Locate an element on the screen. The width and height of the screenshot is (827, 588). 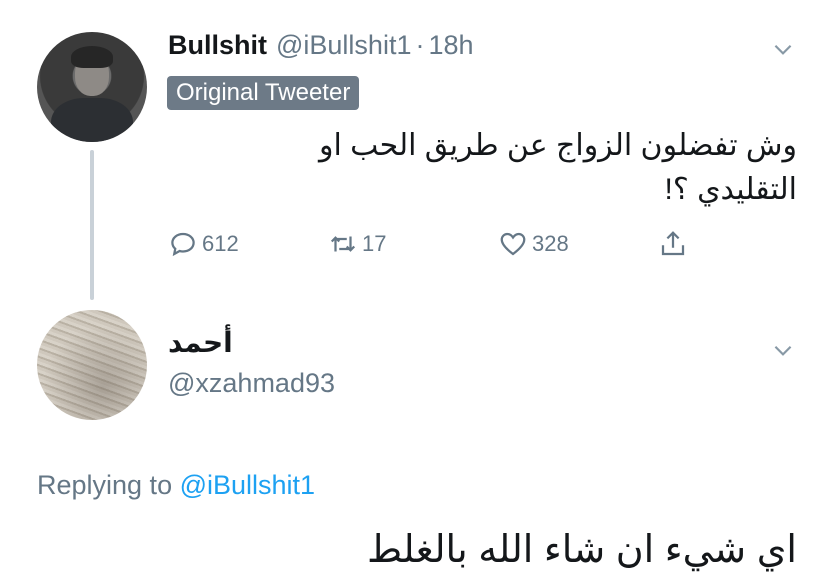
retweet-button: 17 is located at coordinates (357, 244).